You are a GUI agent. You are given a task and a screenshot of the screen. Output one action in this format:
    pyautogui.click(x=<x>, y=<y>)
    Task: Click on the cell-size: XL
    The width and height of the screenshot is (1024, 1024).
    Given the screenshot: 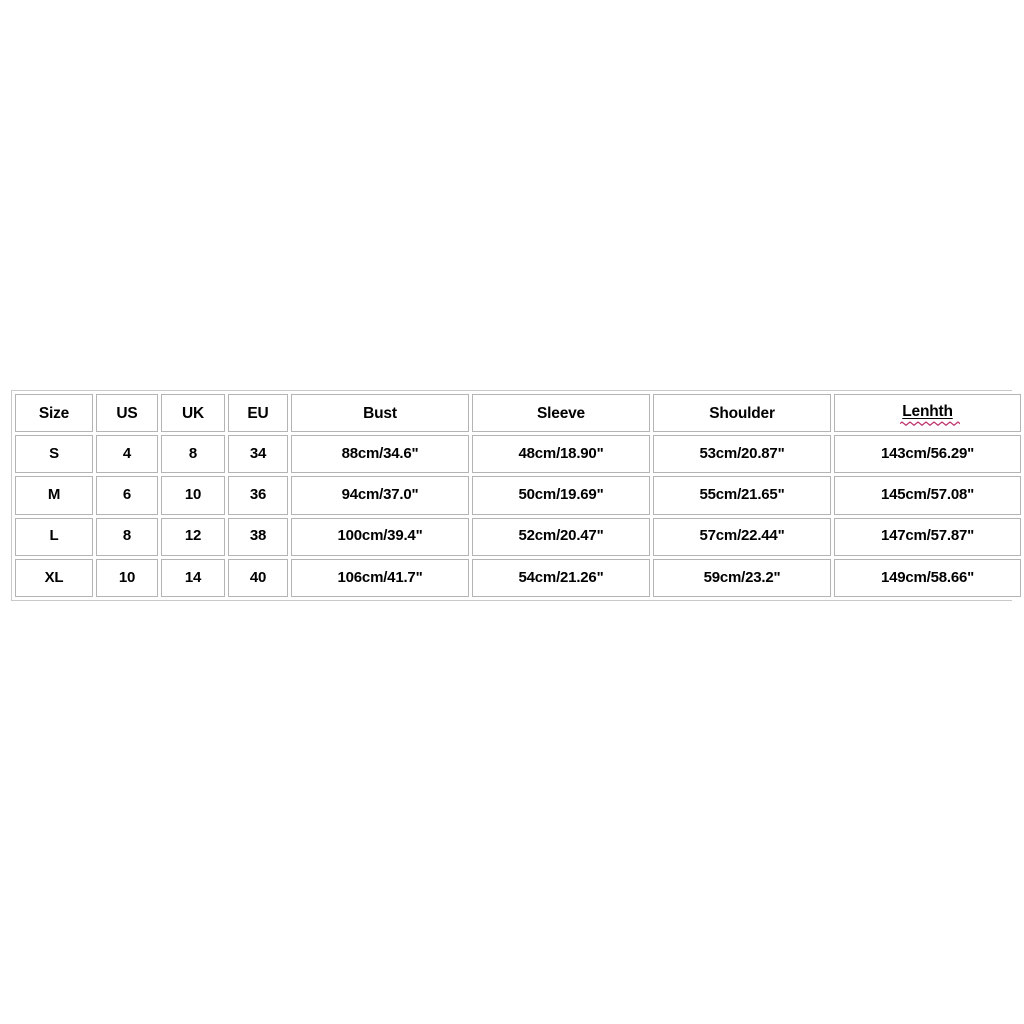 What is the action you would take?
    pyautogui.click(x=54, y=577)
    